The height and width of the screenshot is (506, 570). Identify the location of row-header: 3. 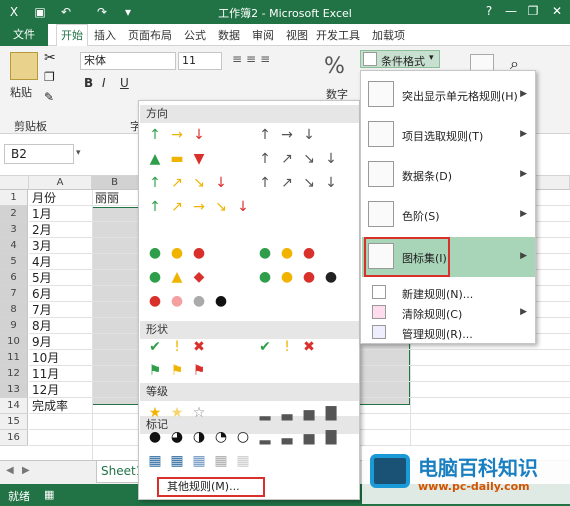
(14, 230).